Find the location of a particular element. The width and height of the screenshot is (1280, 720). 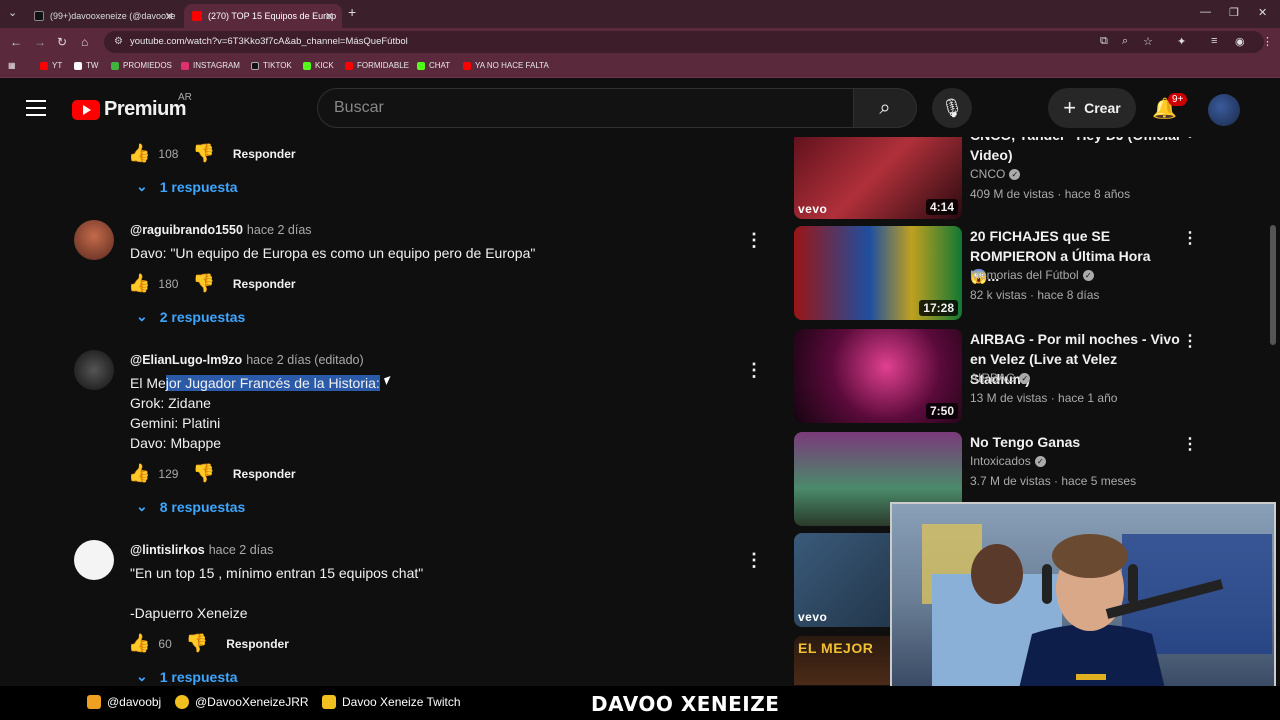

bookmark-formidable: FORMIDABLE is located at coordinates (377, 65).